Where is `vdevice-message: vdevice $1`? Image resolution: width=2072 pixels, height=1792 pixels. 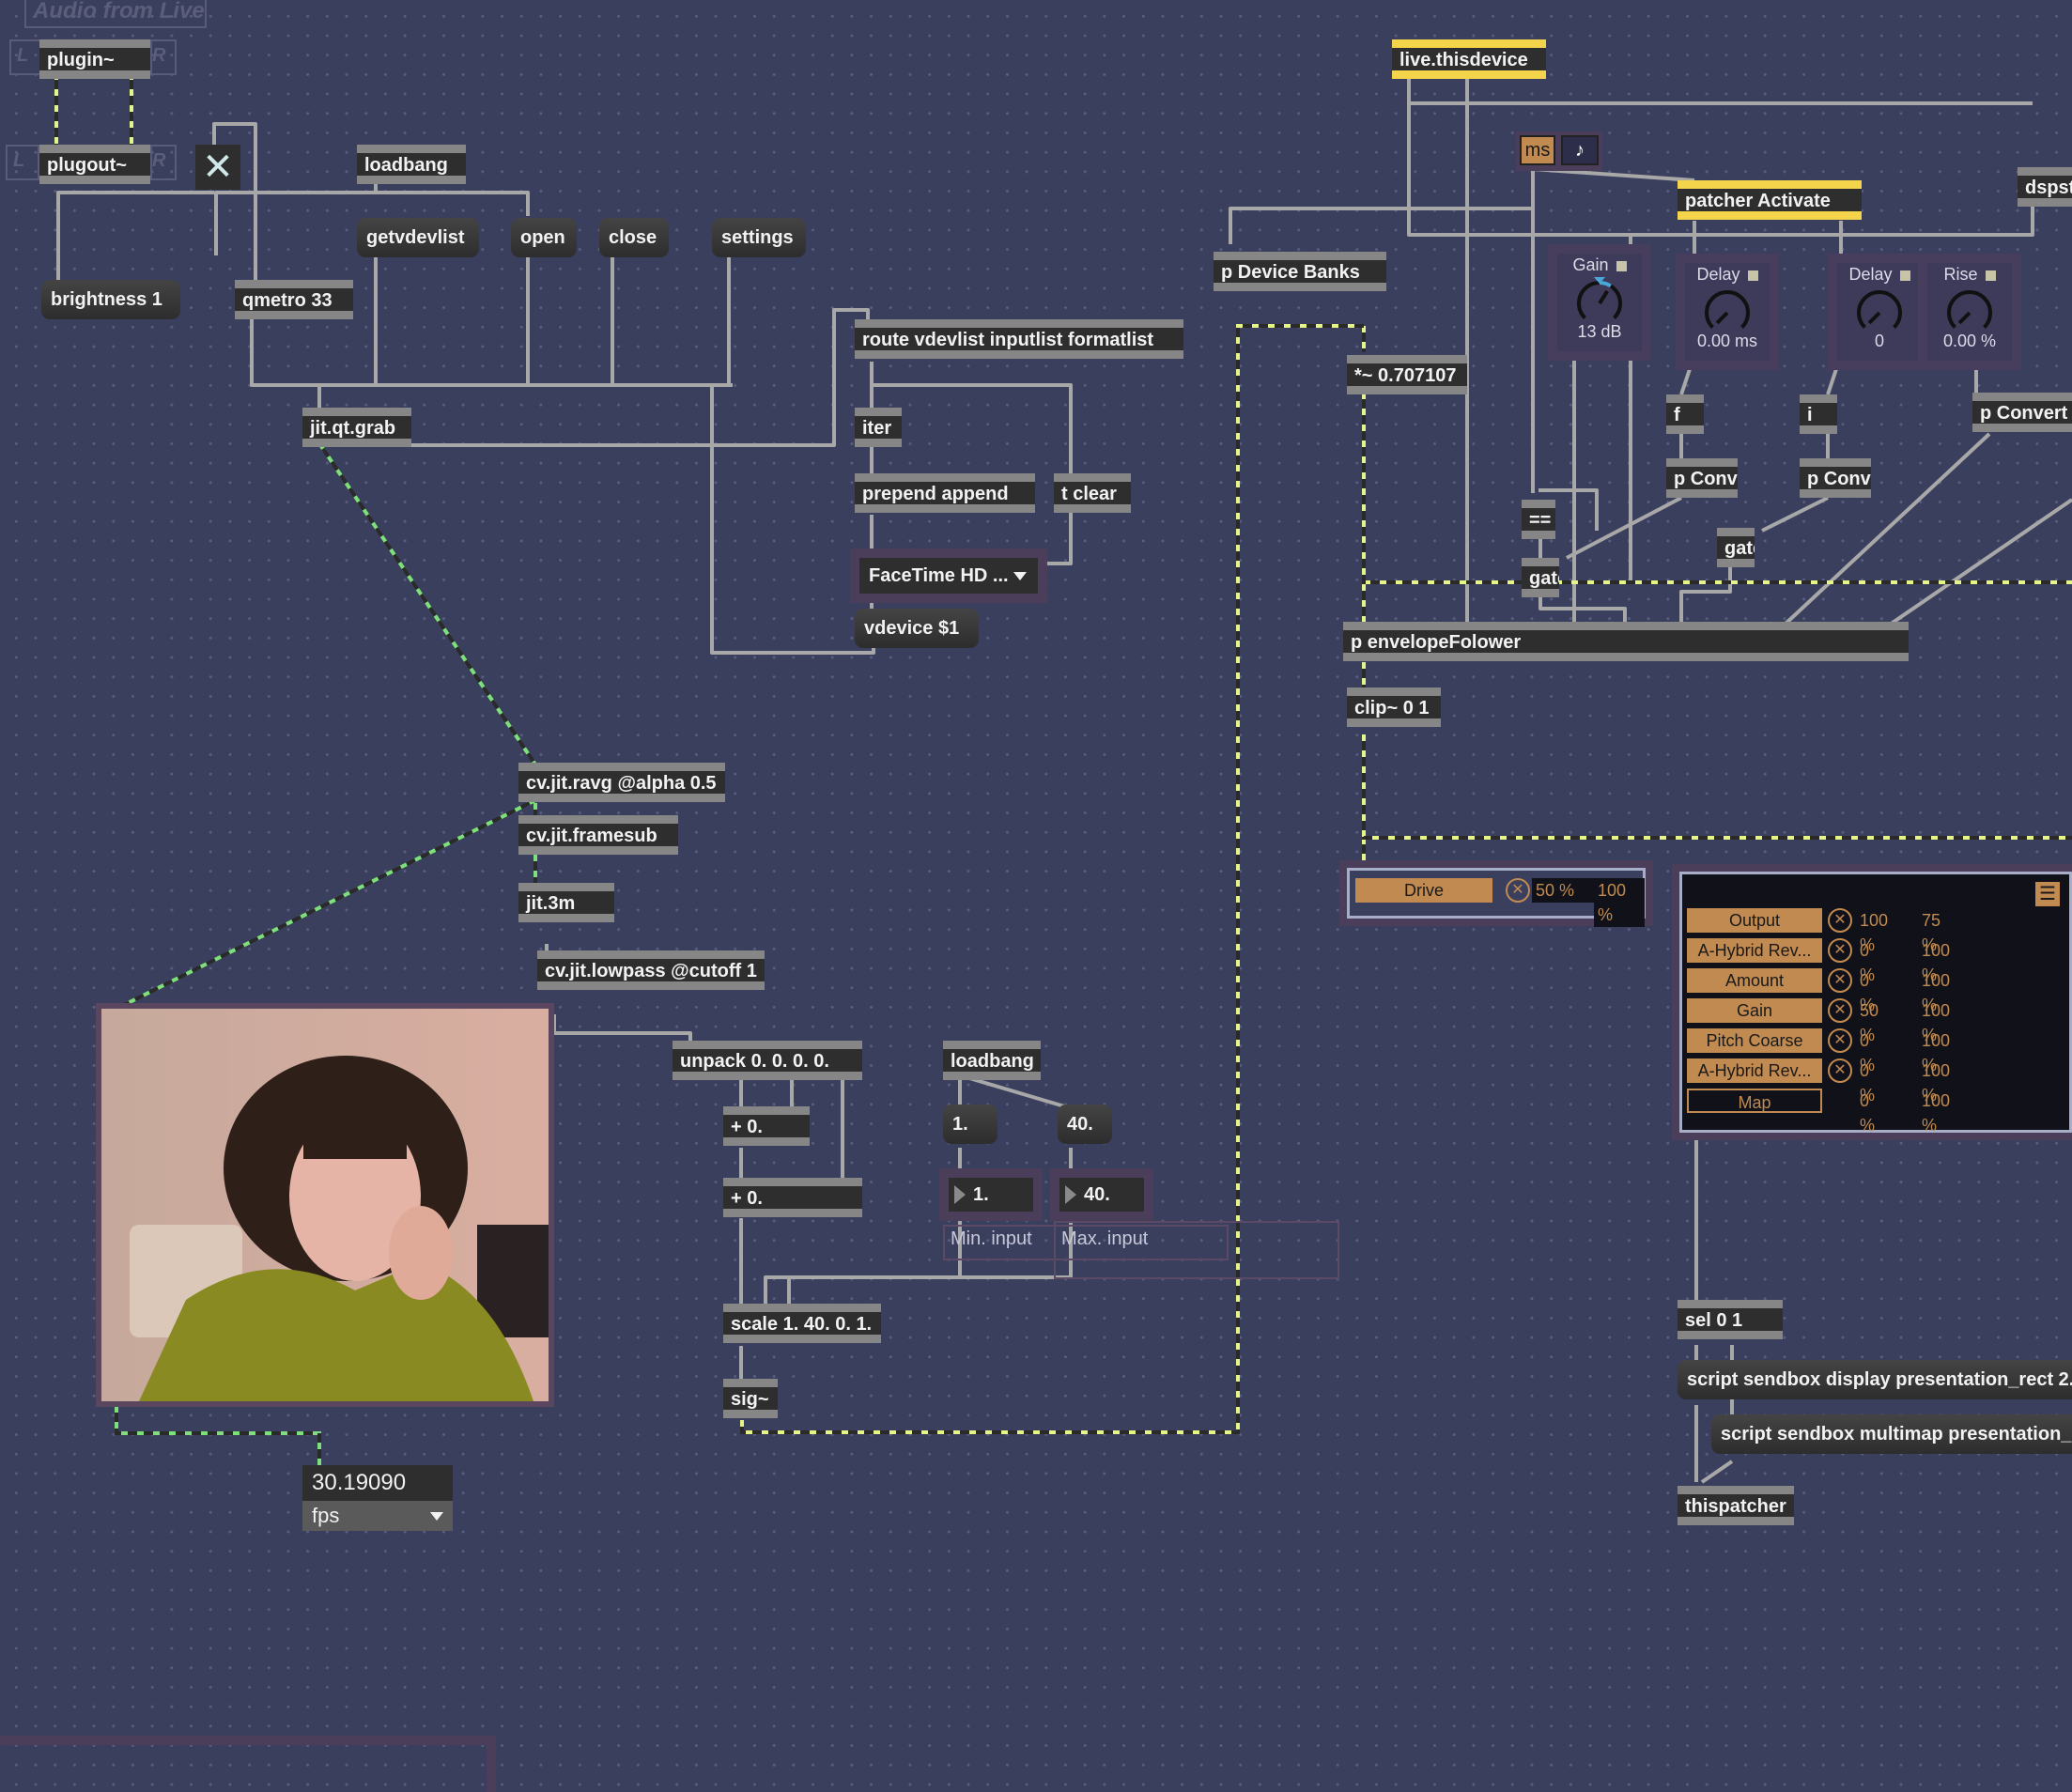 vdevice-message: vdevice $1 is located at coordinates (917, 628).